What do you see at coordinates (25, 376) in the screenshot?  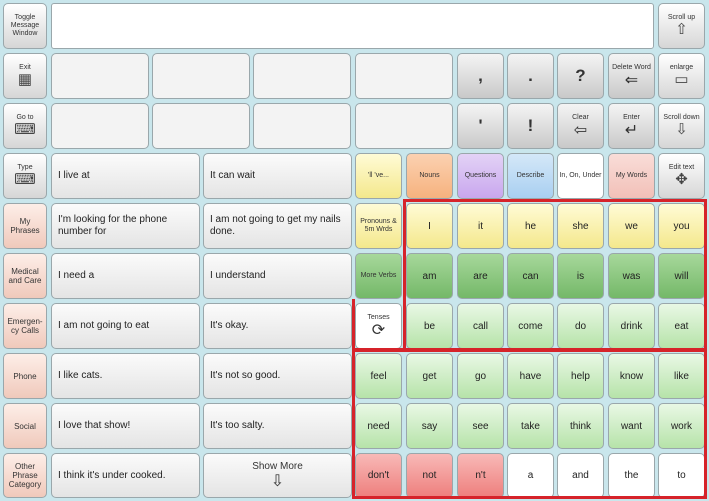 I see `category-phone: Phone` at bounding box center [25, 376].